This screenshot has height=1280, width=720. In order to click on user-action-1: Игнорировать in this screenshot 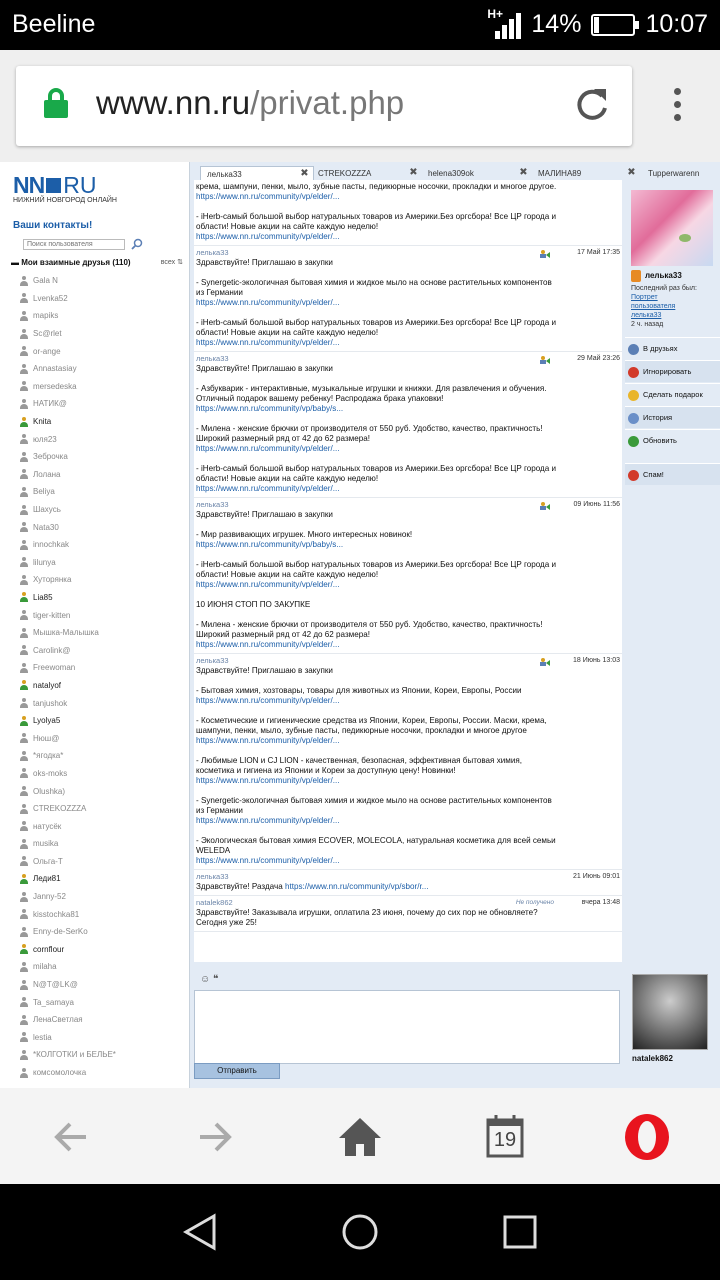, I will do `click(672, 371)`.